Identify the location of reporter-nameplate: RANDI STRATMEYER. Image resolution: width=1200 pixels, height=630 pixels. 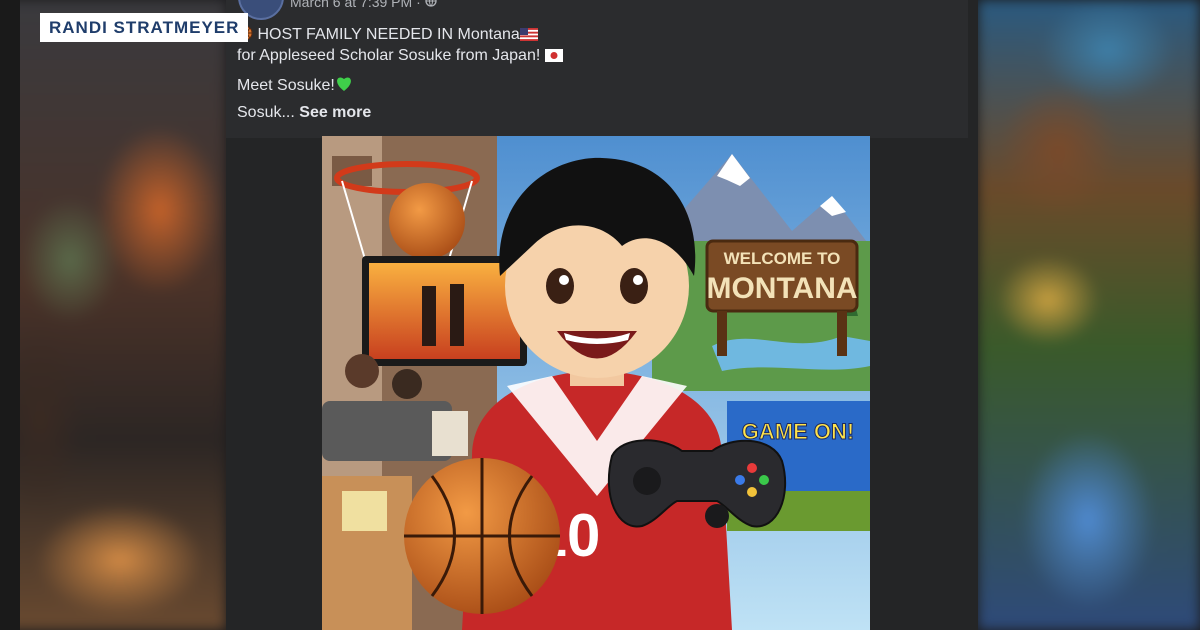
(144, 27).